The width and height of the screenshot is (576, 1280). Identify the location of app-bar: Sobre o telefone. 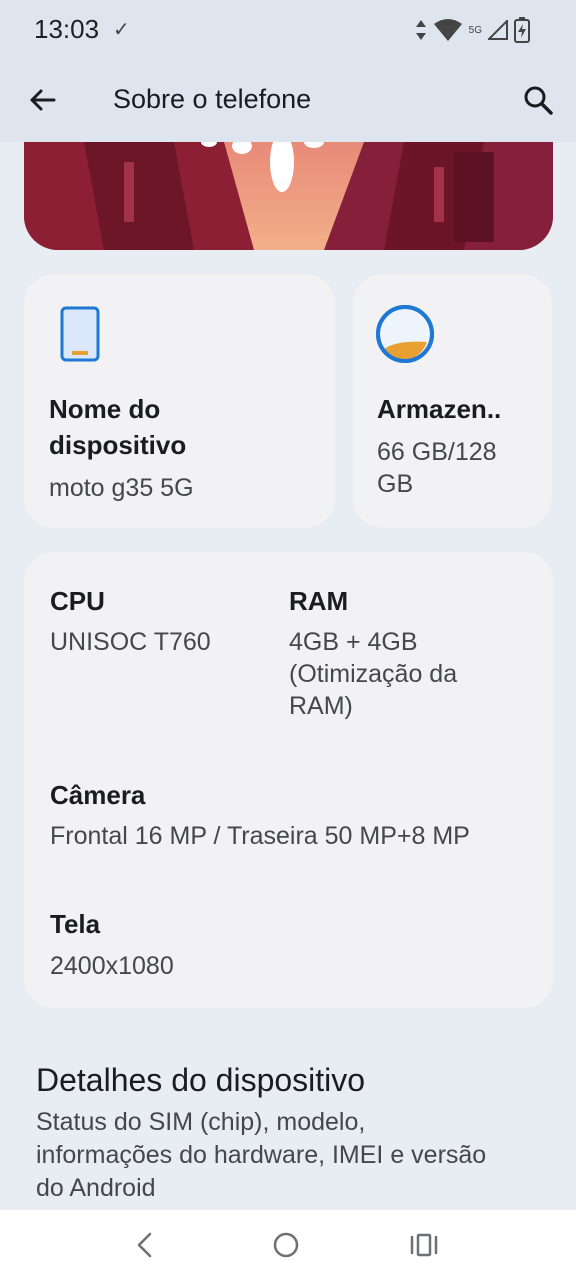
(288, 100).